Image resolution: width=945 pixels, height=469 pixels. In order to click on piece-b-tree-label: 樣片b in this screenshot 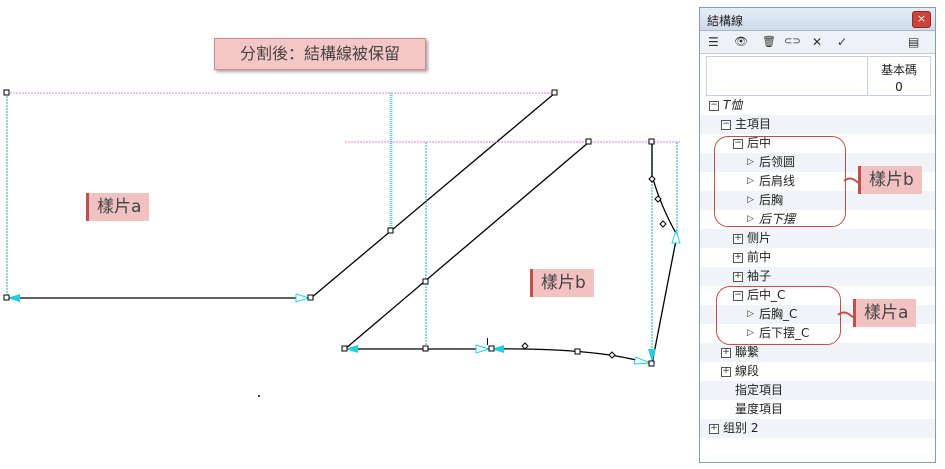, I will do `click(890, 180)`.